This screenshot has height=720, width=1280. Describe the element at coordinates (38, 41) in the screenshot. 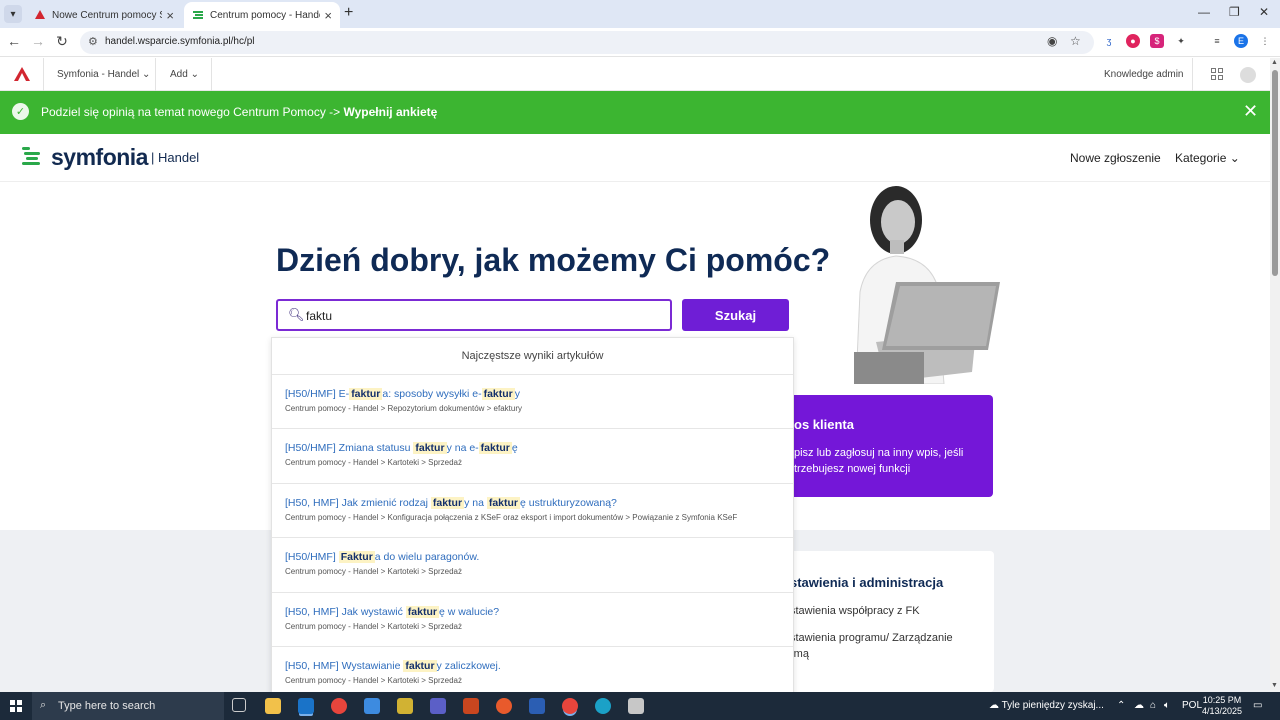

I see `forward-icon: →` at that location.